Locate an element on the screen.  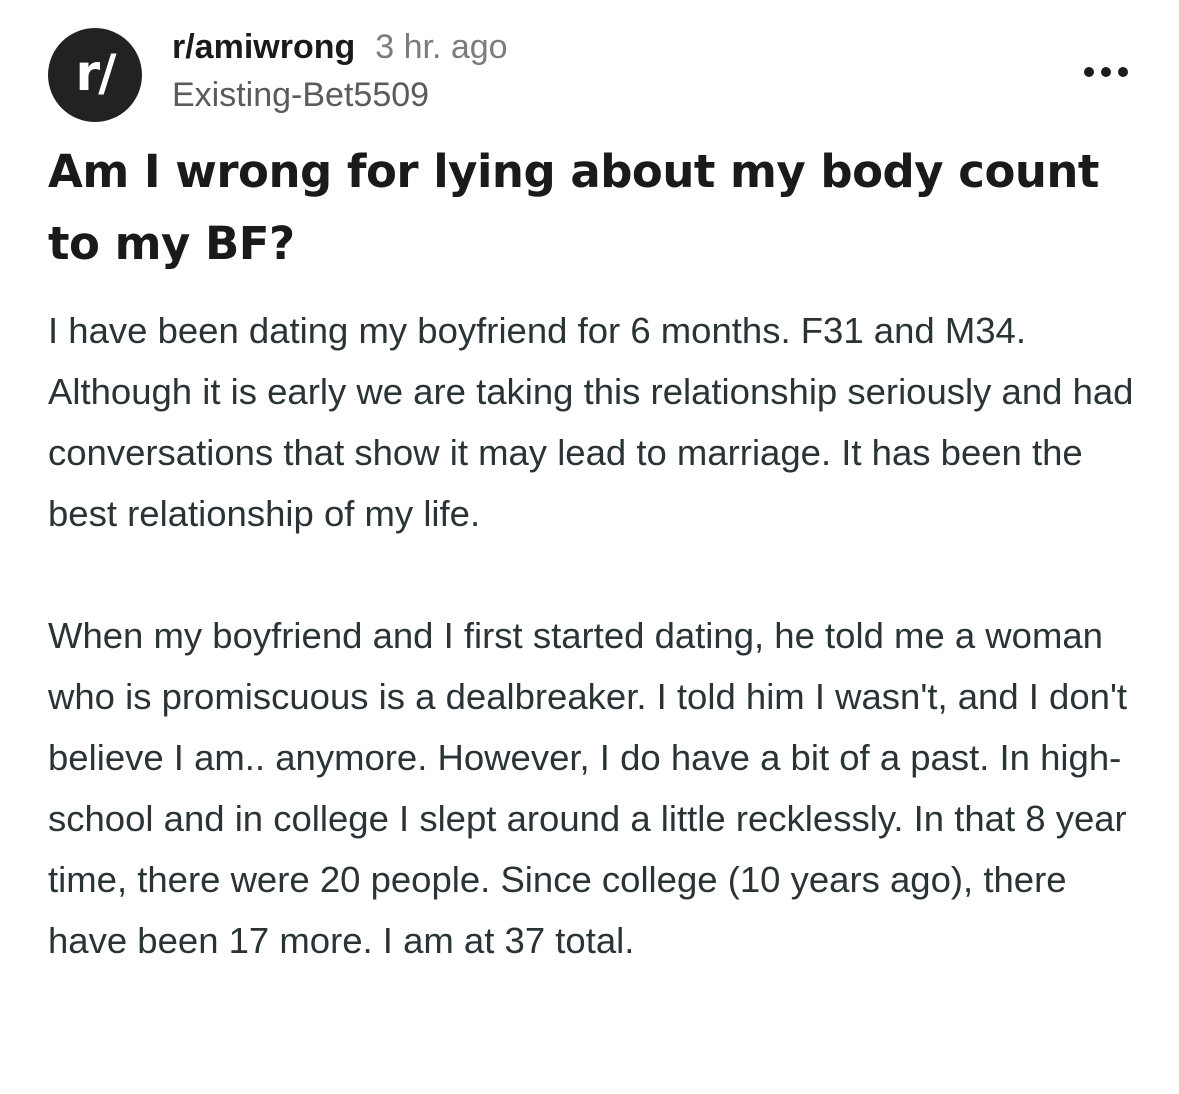
more-options-icon is located at coordinates (1106, 72).